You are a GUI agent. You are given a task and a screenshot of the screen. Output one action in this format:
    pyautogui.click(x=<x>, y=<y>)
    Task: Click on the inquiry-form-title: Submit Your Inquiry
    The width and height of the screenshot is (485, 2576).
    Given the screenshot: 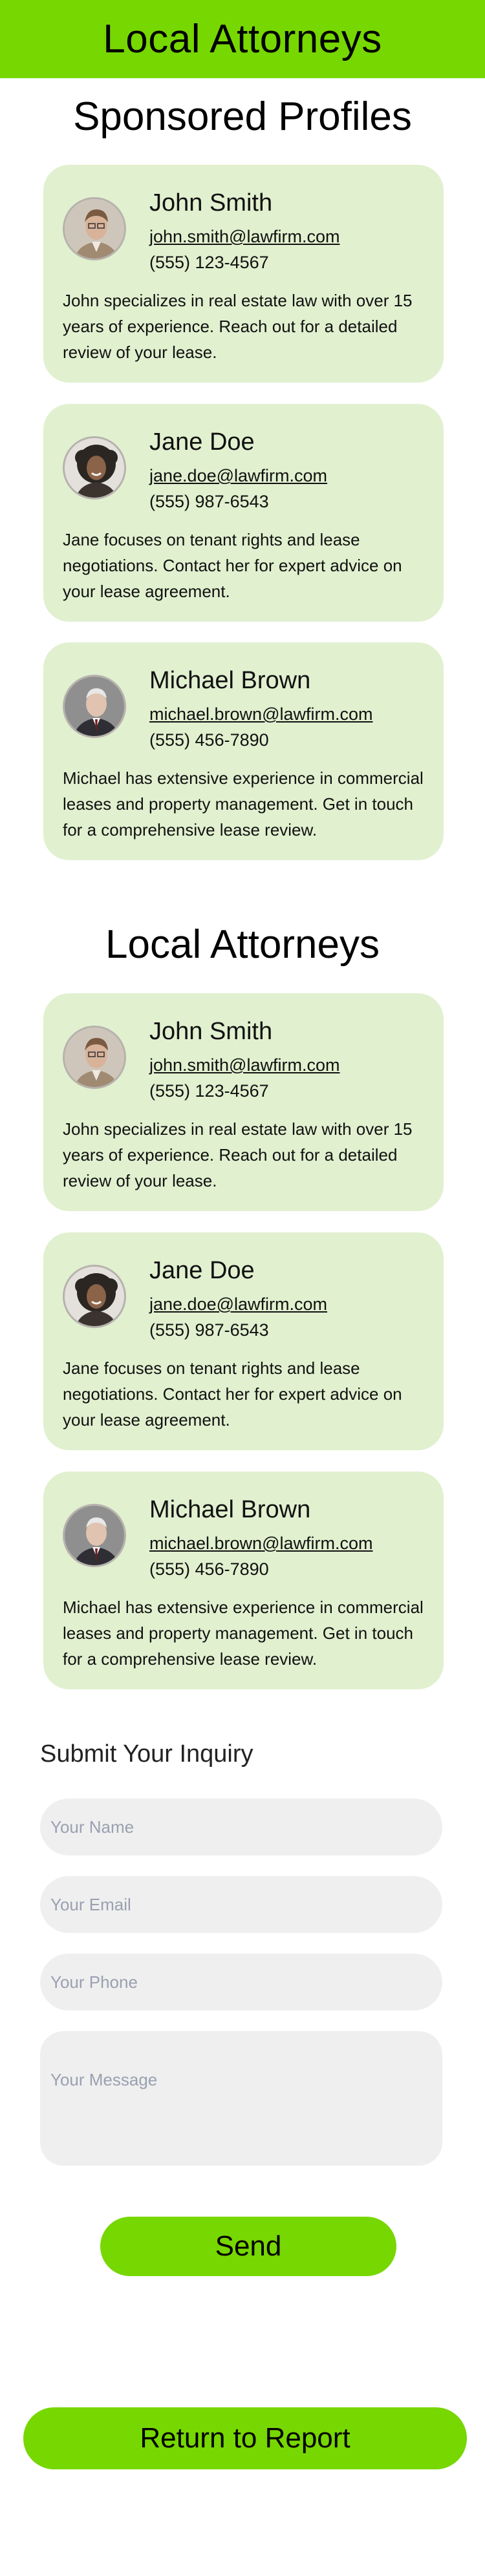 What is the action you would take?
    pyautogui.click(x=146, y=1754)
    